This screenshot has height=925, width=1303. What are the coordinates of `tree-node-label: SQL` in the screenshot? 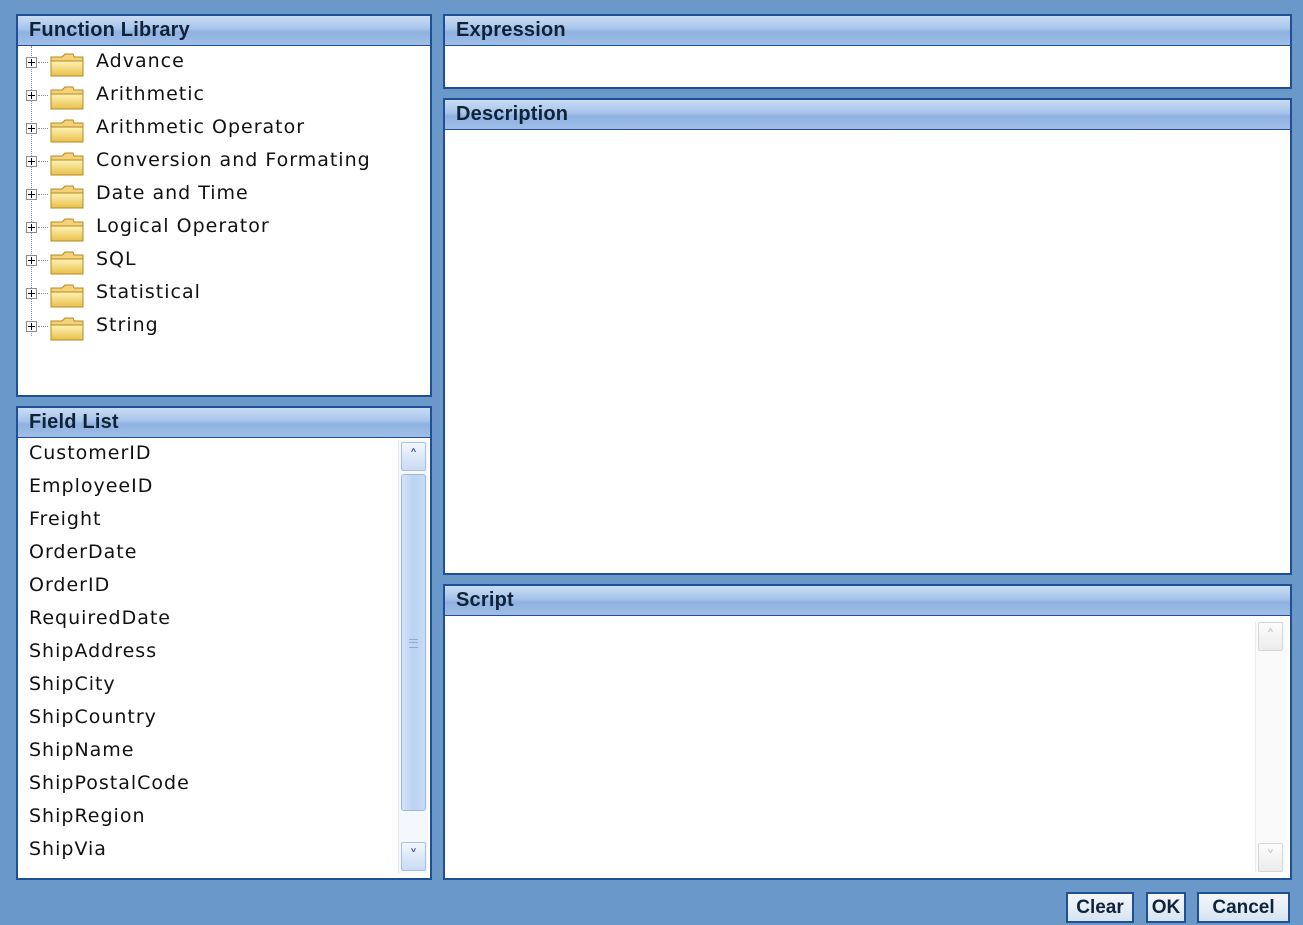 It's located at (116, 259).